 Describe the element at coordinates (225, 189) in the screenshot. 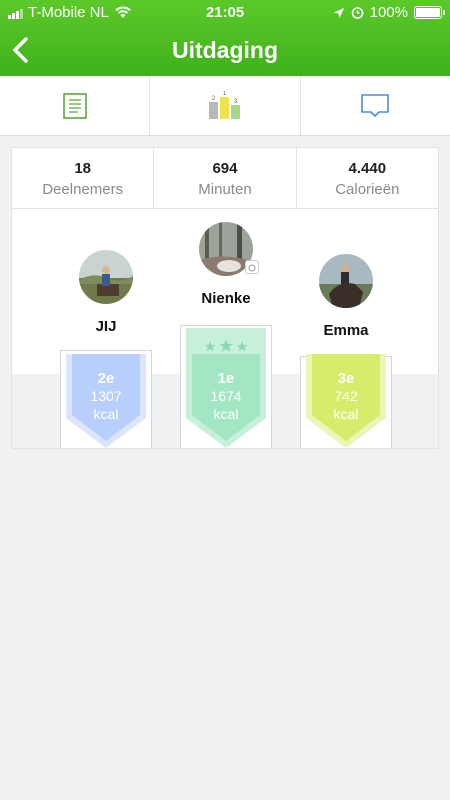

I see `stat-label: Minuten` at that location.